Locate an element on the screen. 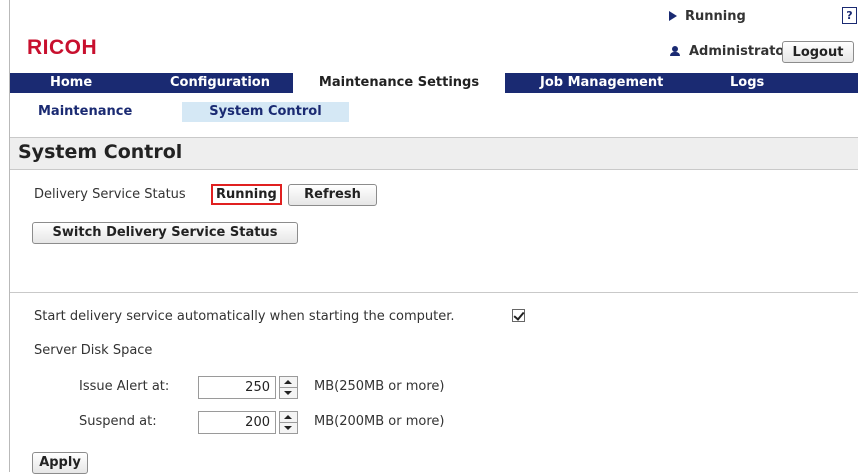 This screenshot has height=474, width=858. tab-configuration: Configuration is located at coordinates (220, 83).